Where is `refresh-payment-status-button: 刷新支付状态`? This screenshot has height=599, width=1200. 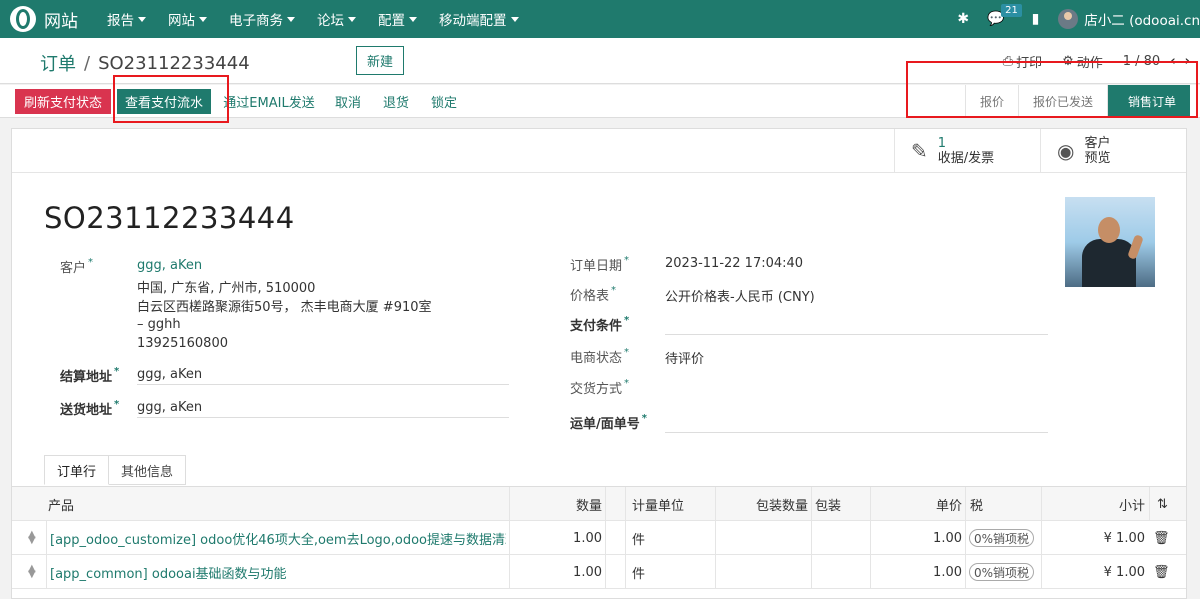 refresh-payment-status-button: 刷新支付状态 is located at coordinates (63, 101).